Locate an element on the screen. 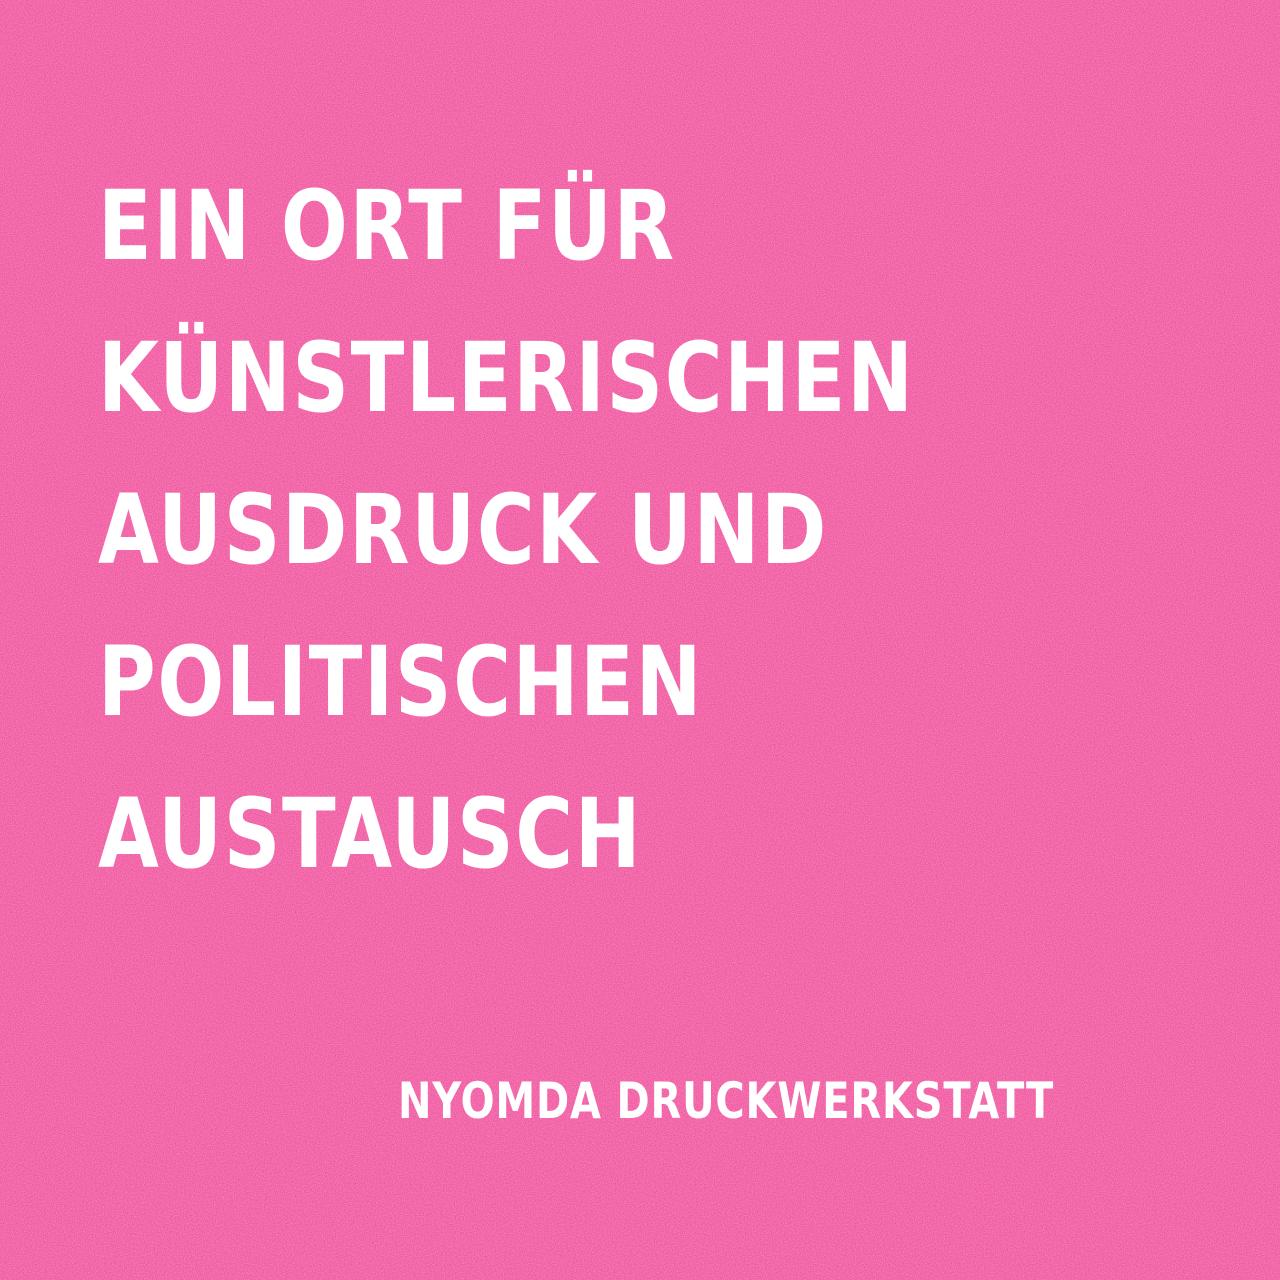  headline-line-4: POLITISCHEN is located at coordinates (401, 682).